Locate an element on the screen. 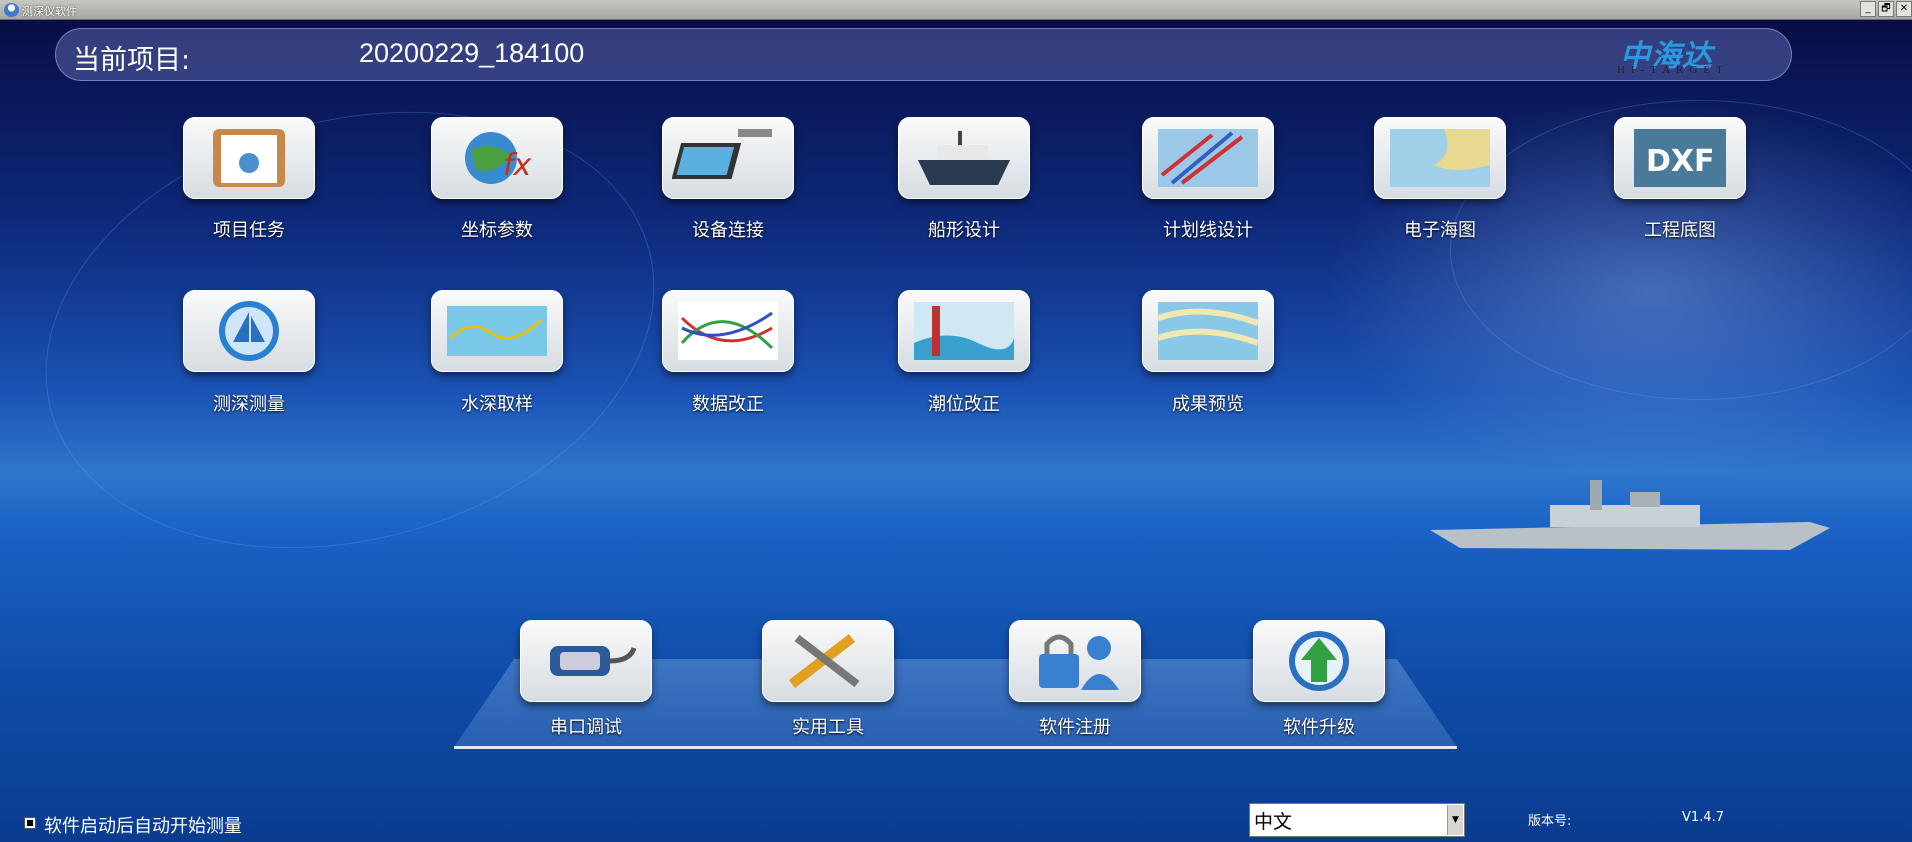  version-label: 版本号: is located at coordinates (1550, 821).